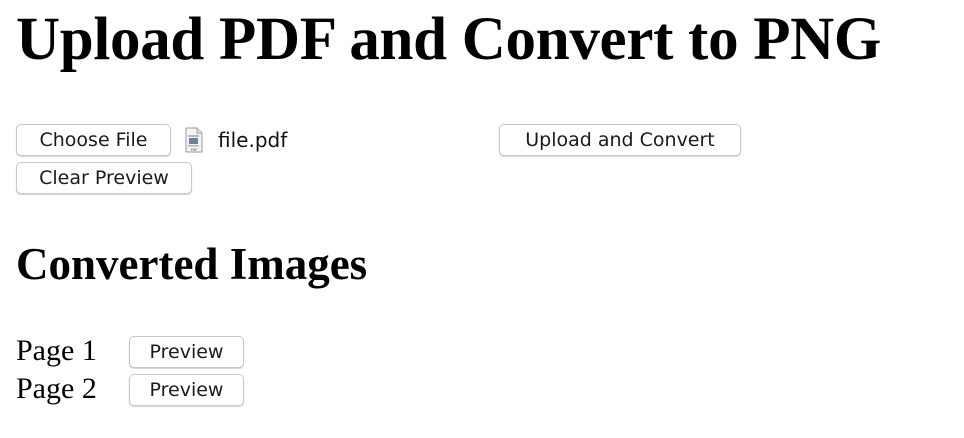  What do you see at coordinates (56, 388) in the screenshot?
I see `page-label: Page 2` at bounding box center [56, 388].